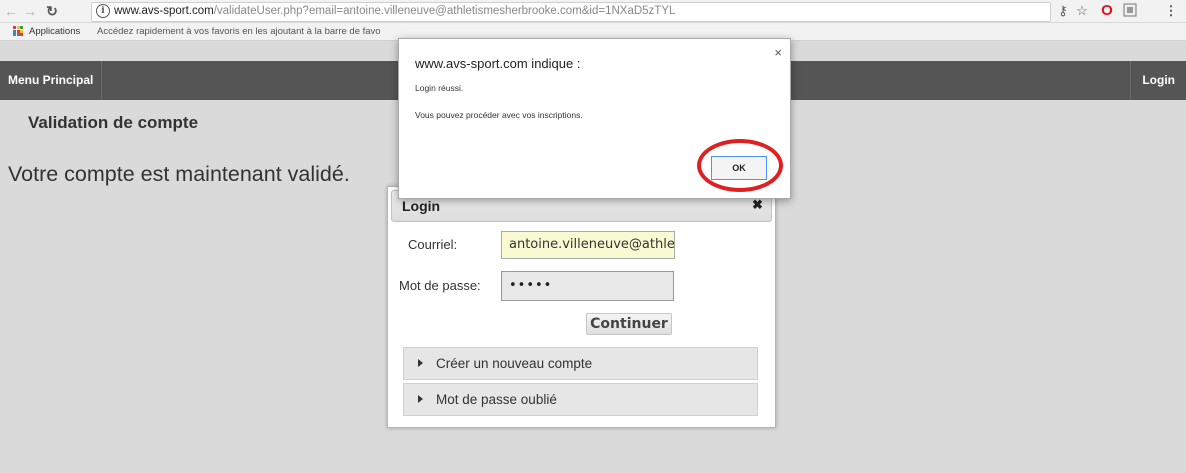 This screenshot has height=473, width=1186. I want to click on menu-dots-icon: ⋮, so click(1171, 11).